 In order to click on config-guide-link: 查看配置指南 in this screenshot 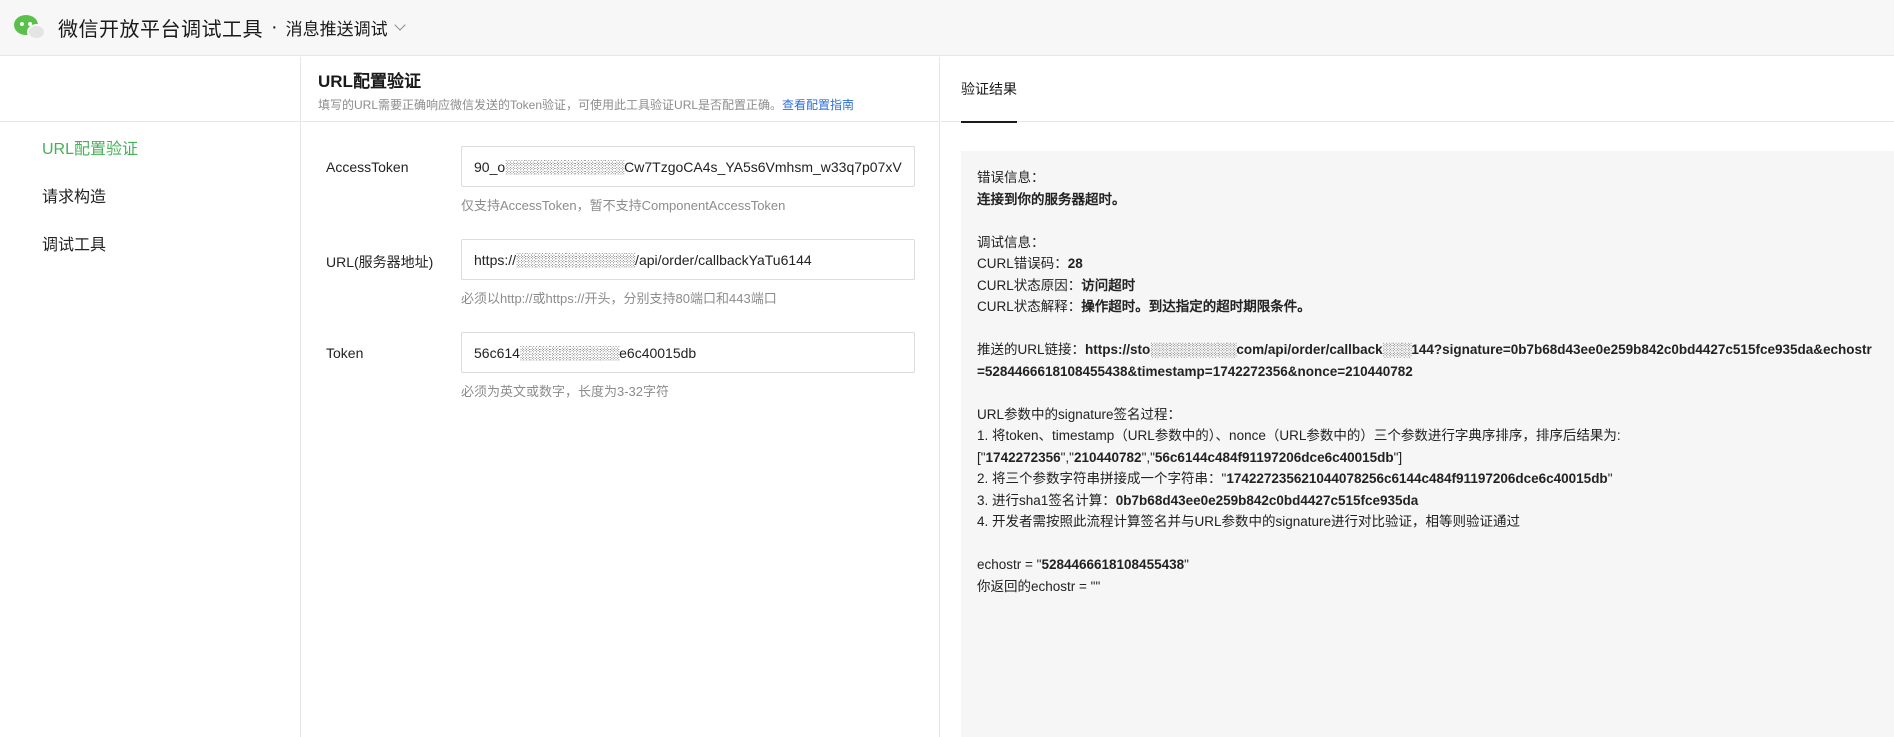, I will do `click(818, 105)`.